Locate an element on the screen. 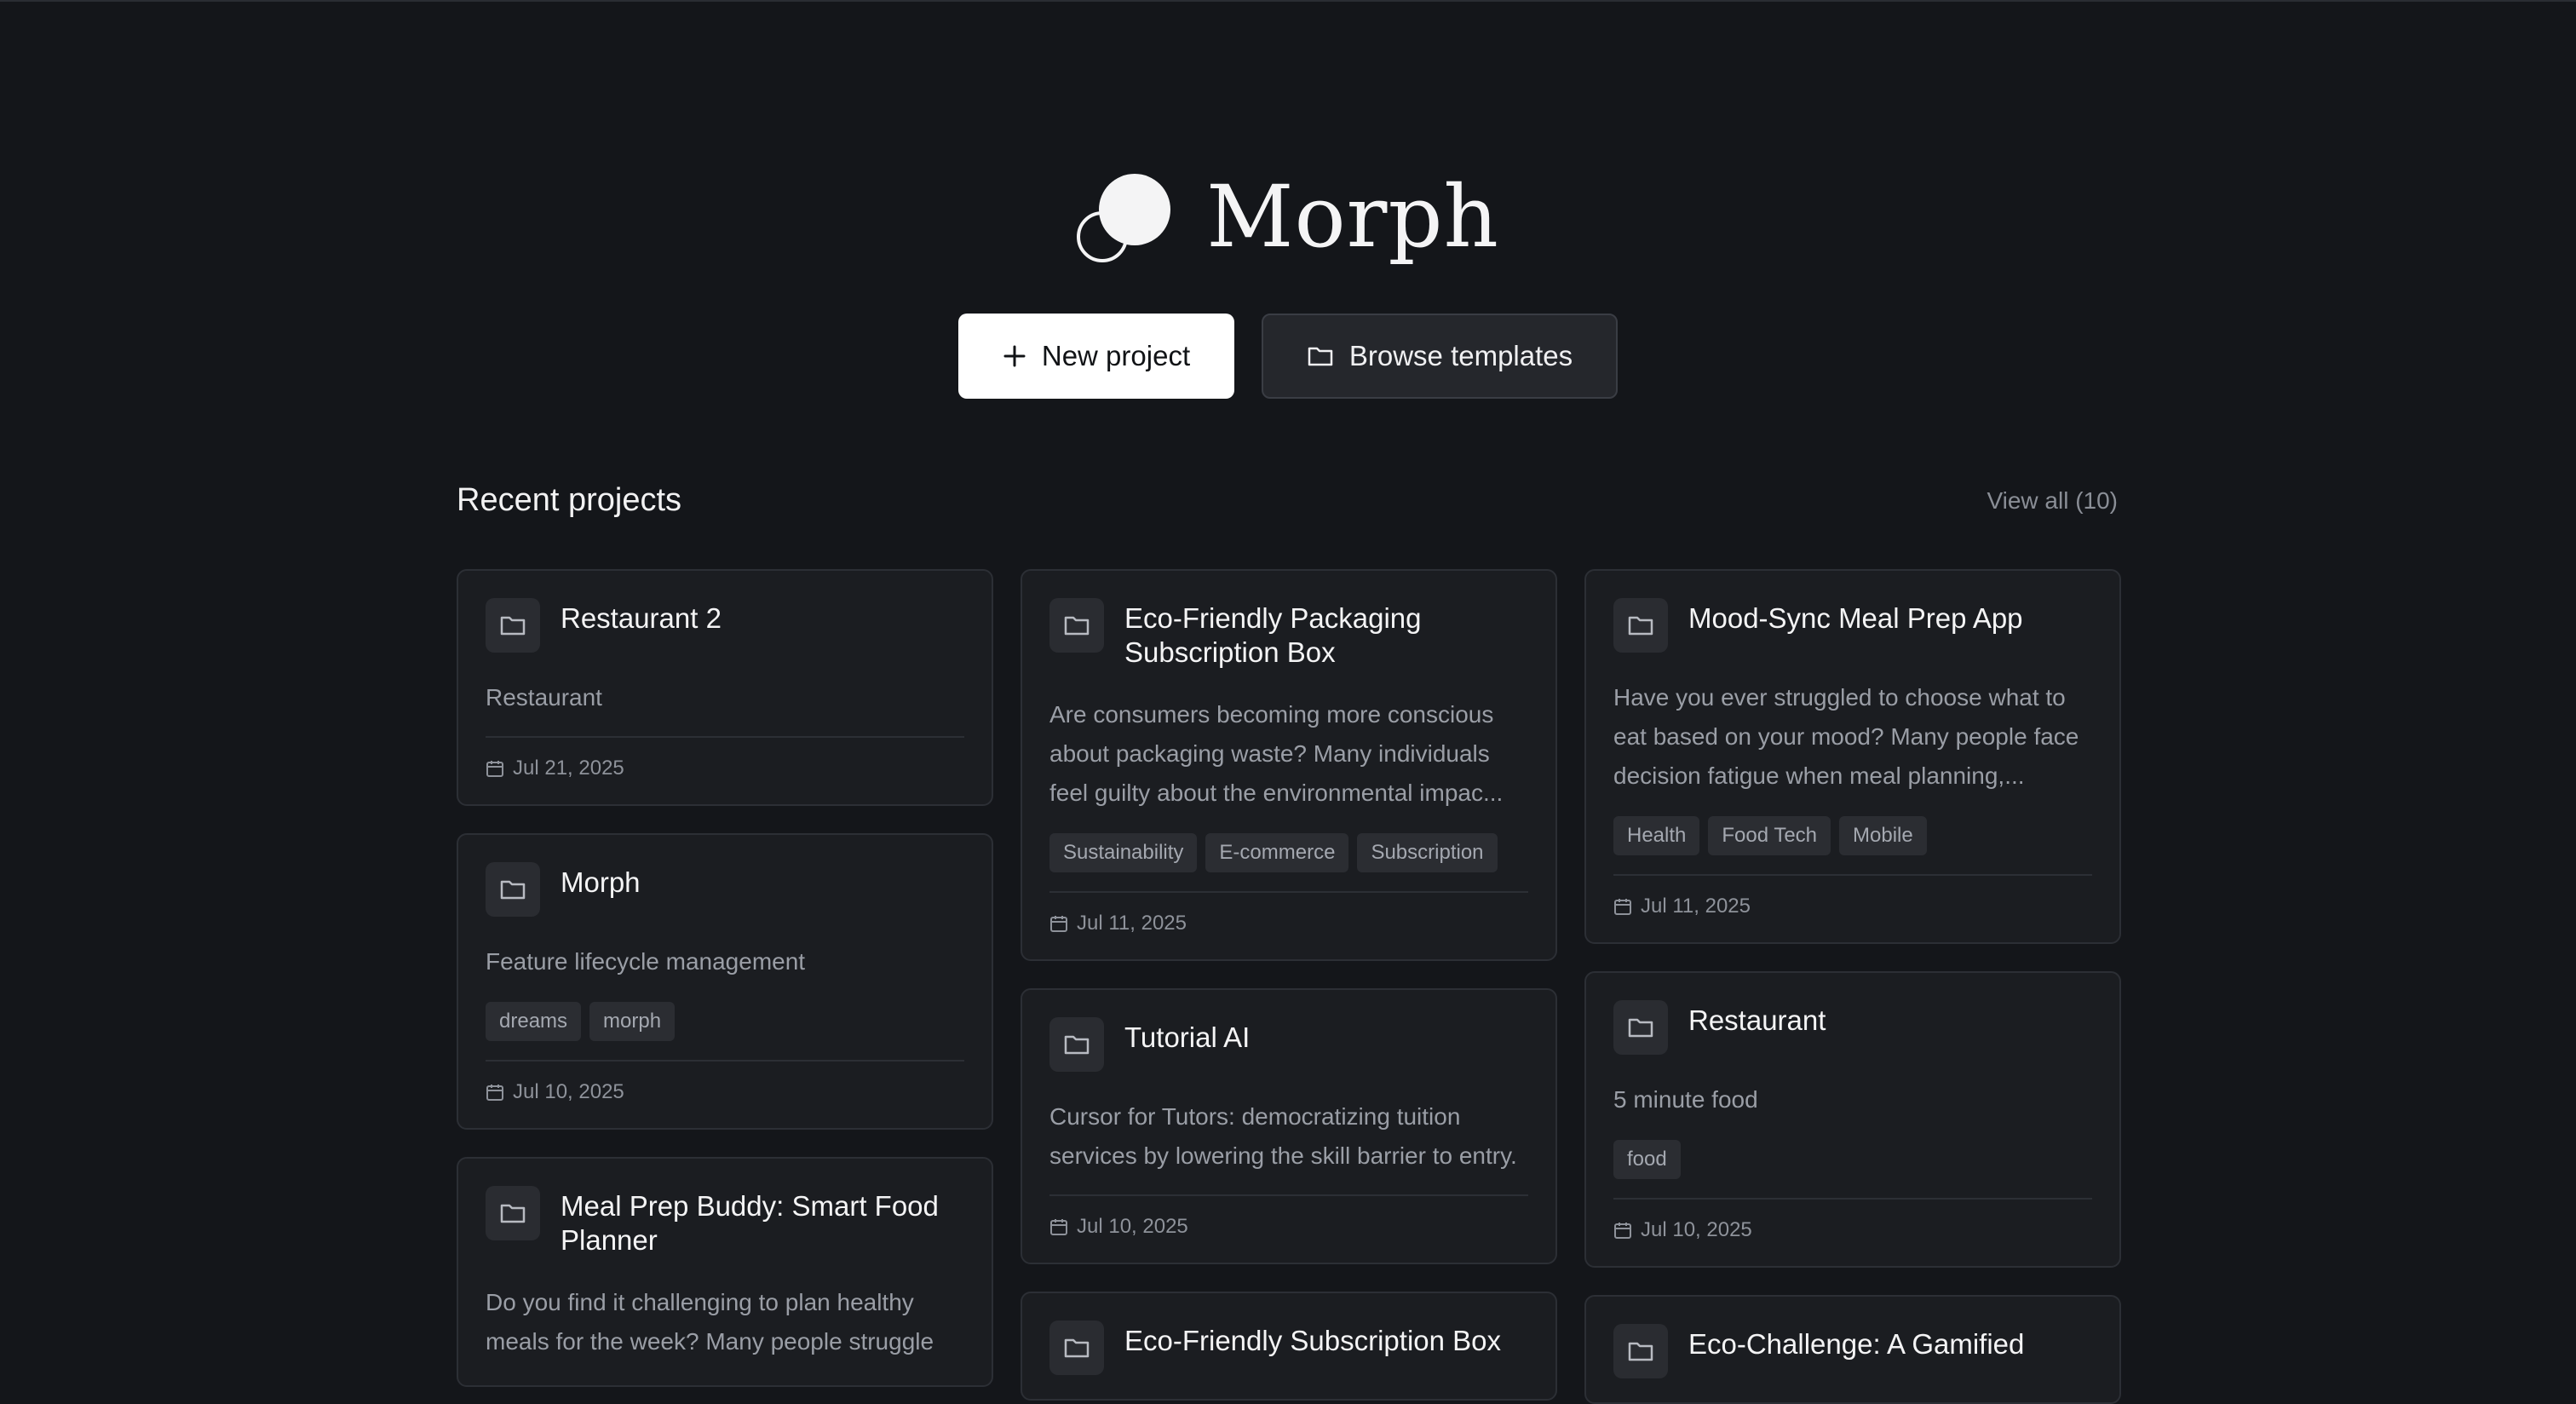 The height and width of the screenshot is (1404, 2576). project-tag: dreams is located at coordinates (534, 1021).